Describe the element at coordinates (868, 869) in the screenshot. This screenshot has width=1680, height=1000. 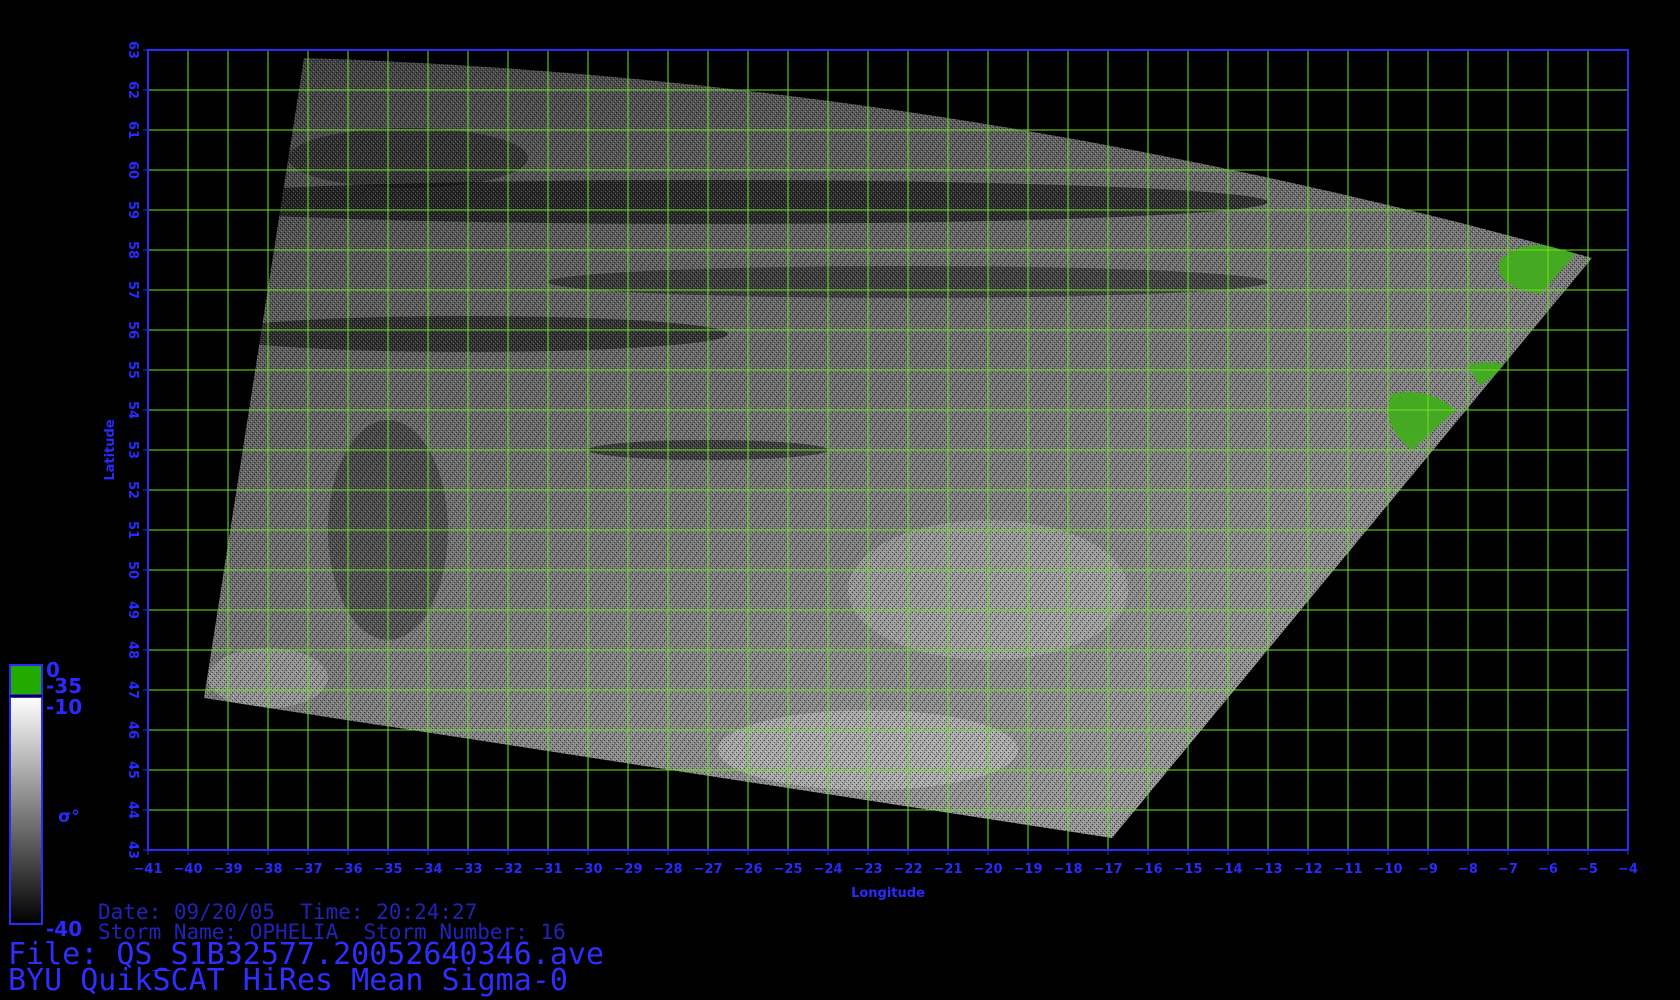
I see `longitude-tick-label: −23` at that location.